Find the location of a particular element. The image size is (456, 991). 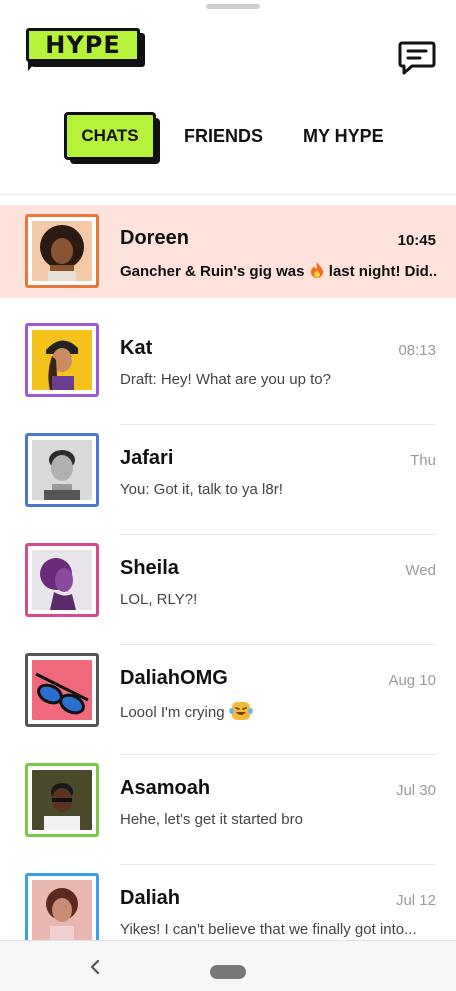

chat-name: Daliah is located at coordinates (150, 898).